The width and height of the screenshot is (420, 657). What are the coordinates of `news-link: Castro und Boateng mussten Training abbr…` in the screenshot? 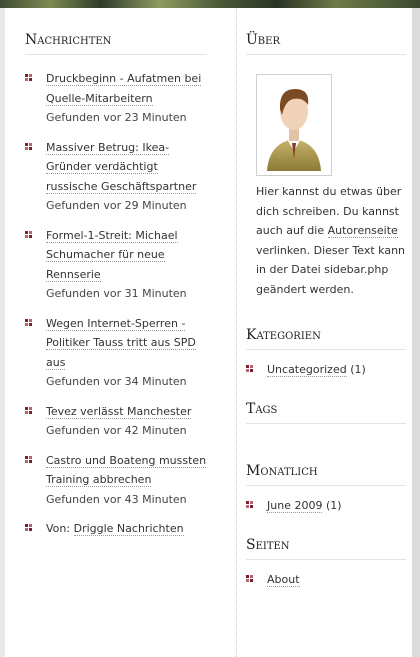 It's located at (126, 470).